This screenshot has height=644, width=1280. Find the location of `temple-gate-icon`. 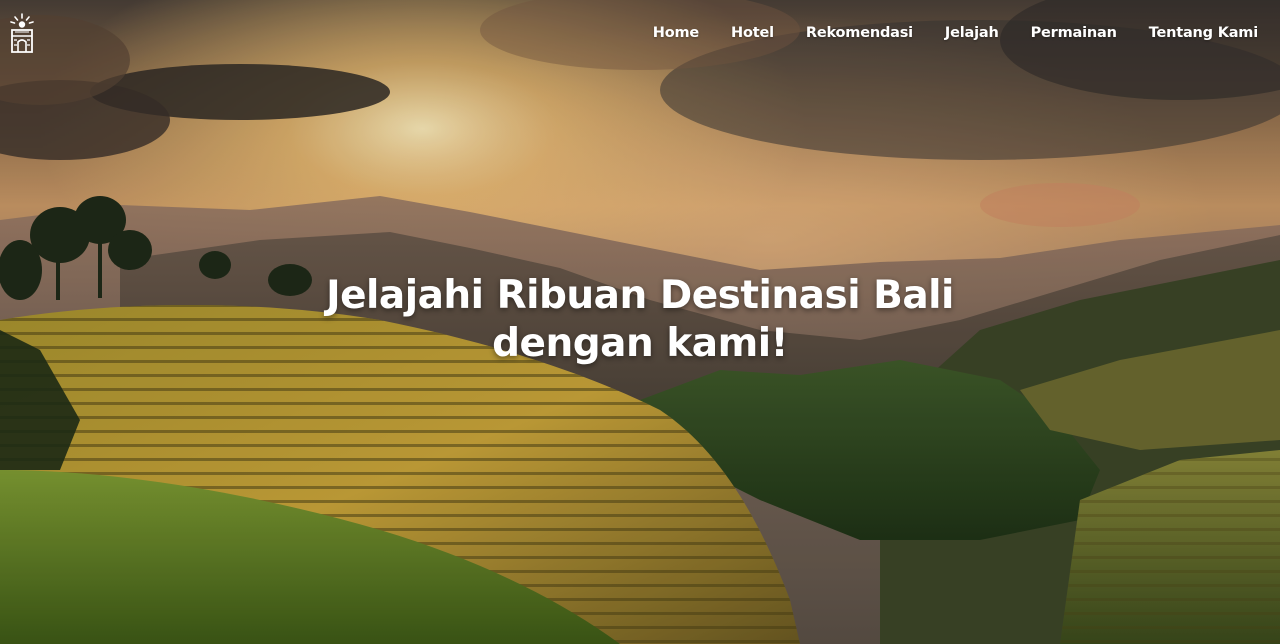

temple-gate-icon is located at coordinates (22, 34).